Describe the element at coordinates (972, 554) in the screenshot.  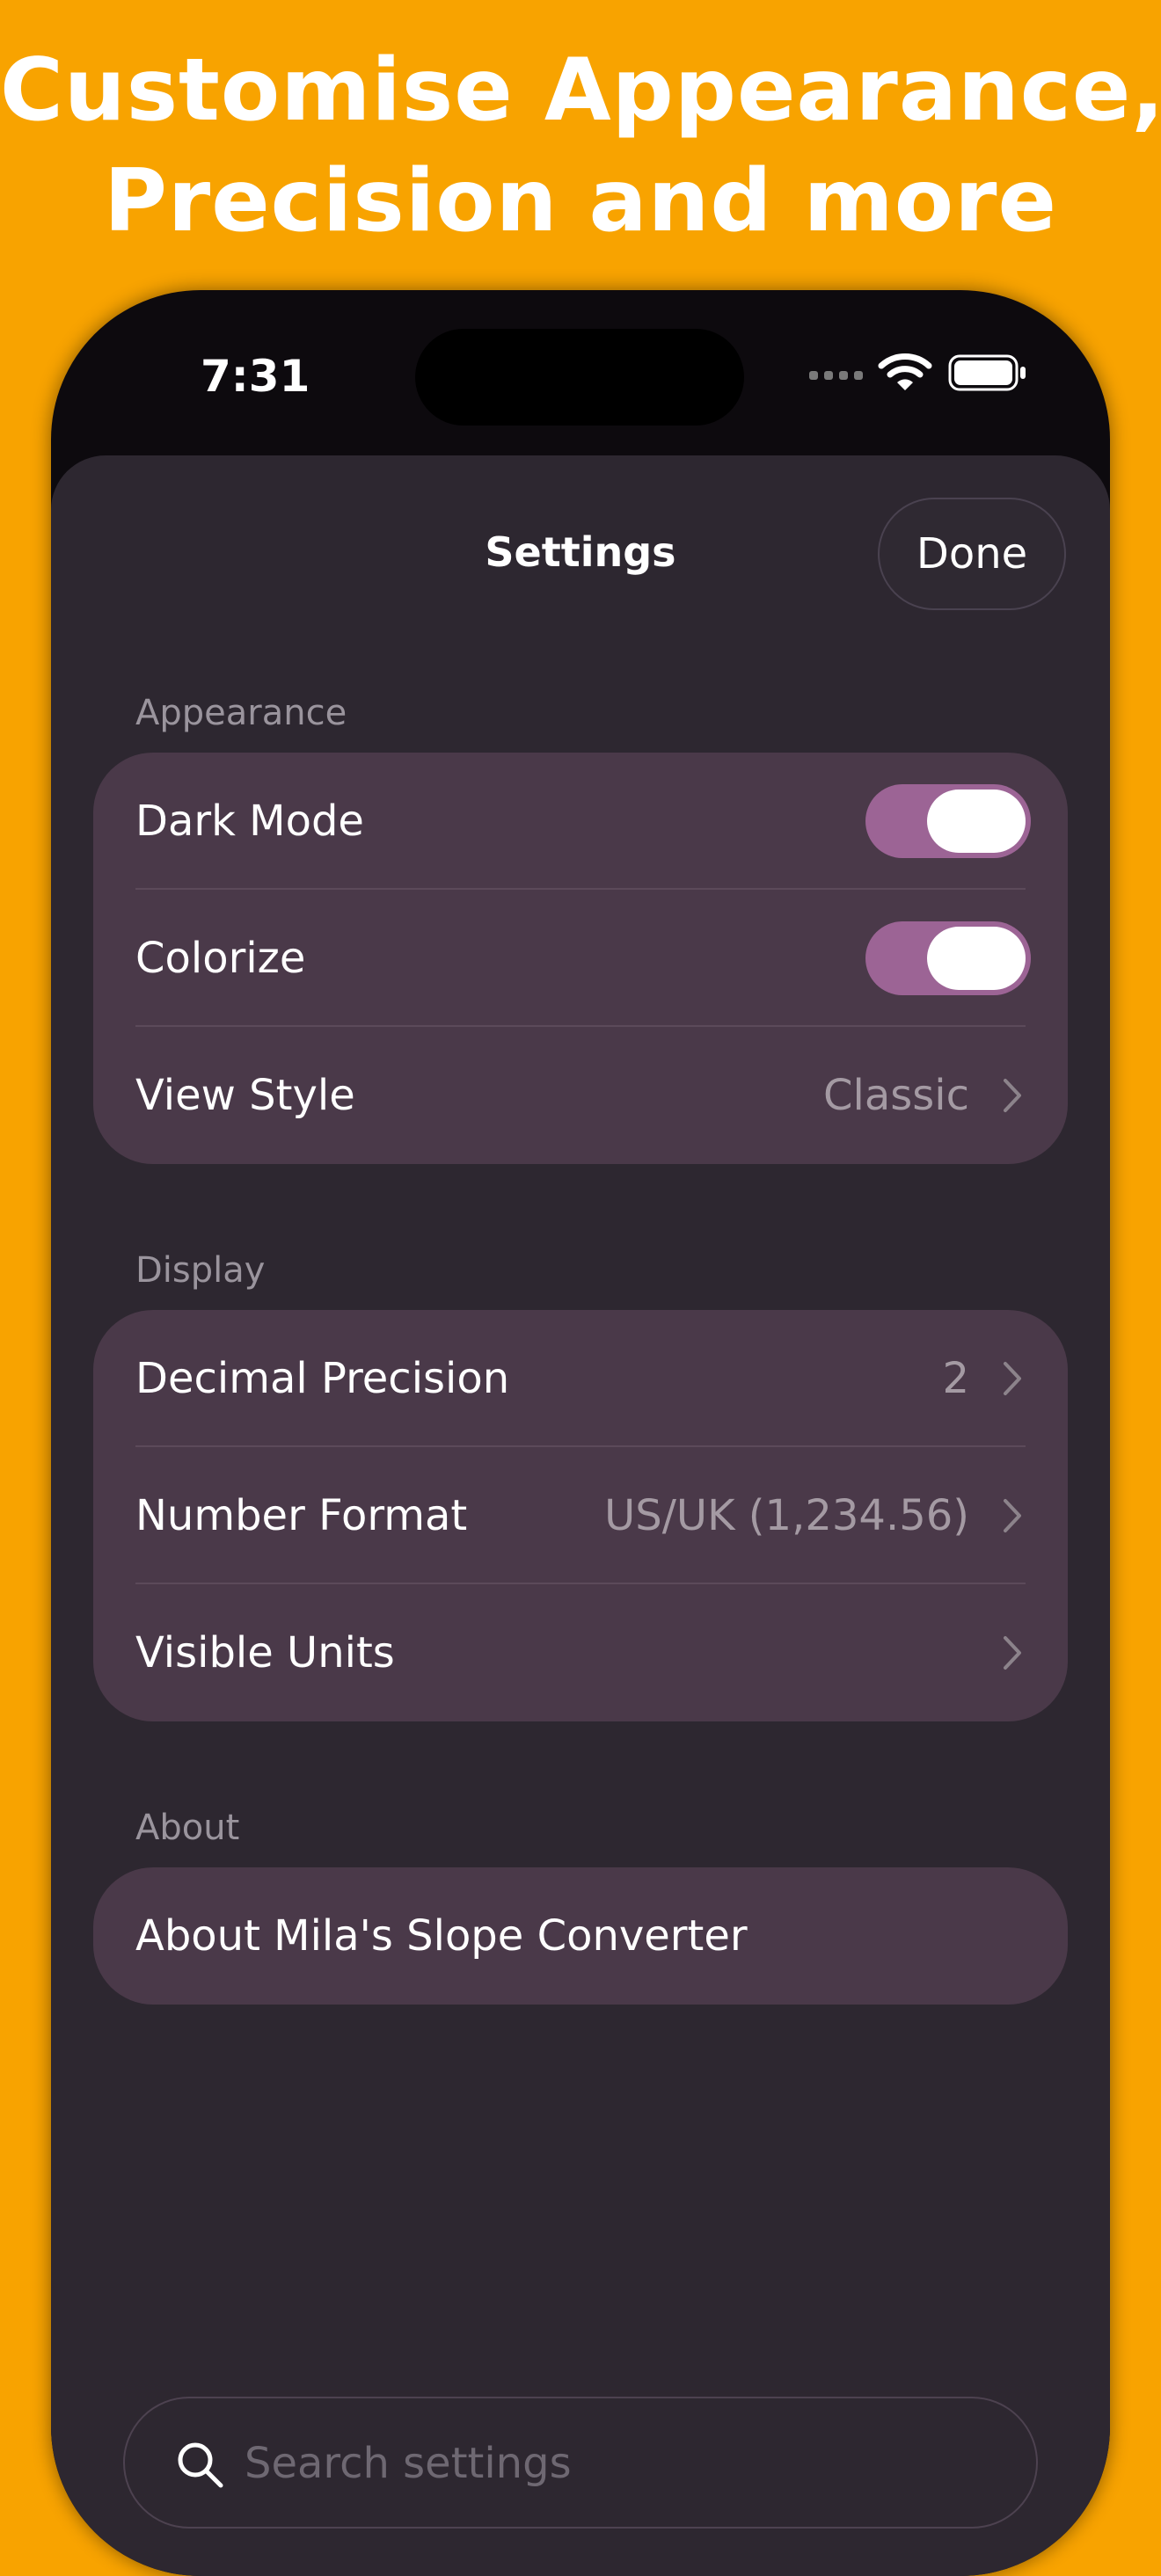
I see `done-button: Done` at that location.